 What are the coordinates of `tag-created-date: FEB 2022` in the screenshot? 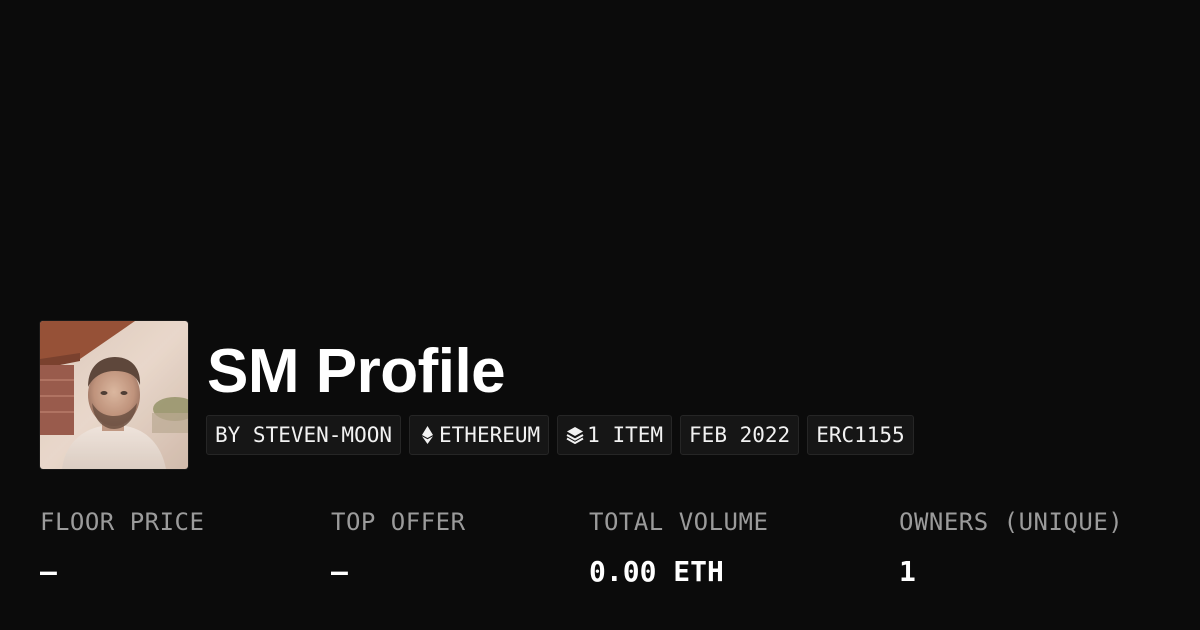 It's located at (740, 435).